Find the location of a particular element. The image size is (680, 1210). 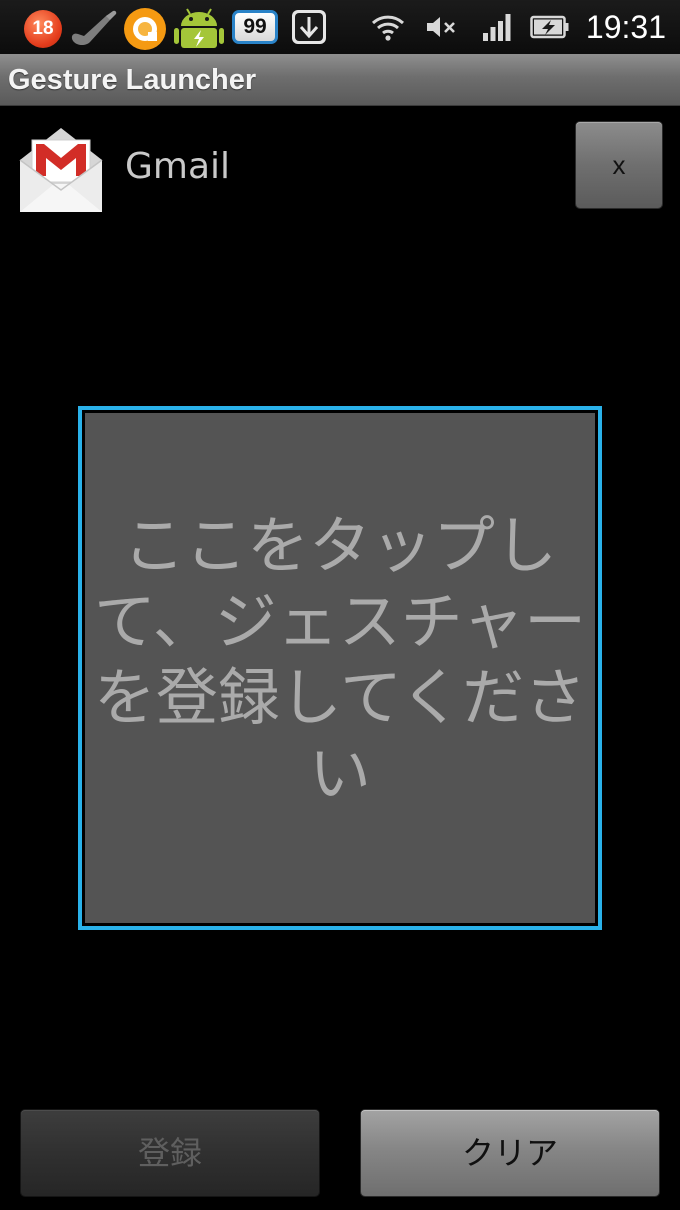

register-button: 登録 is located at coordinates (170, 1153).